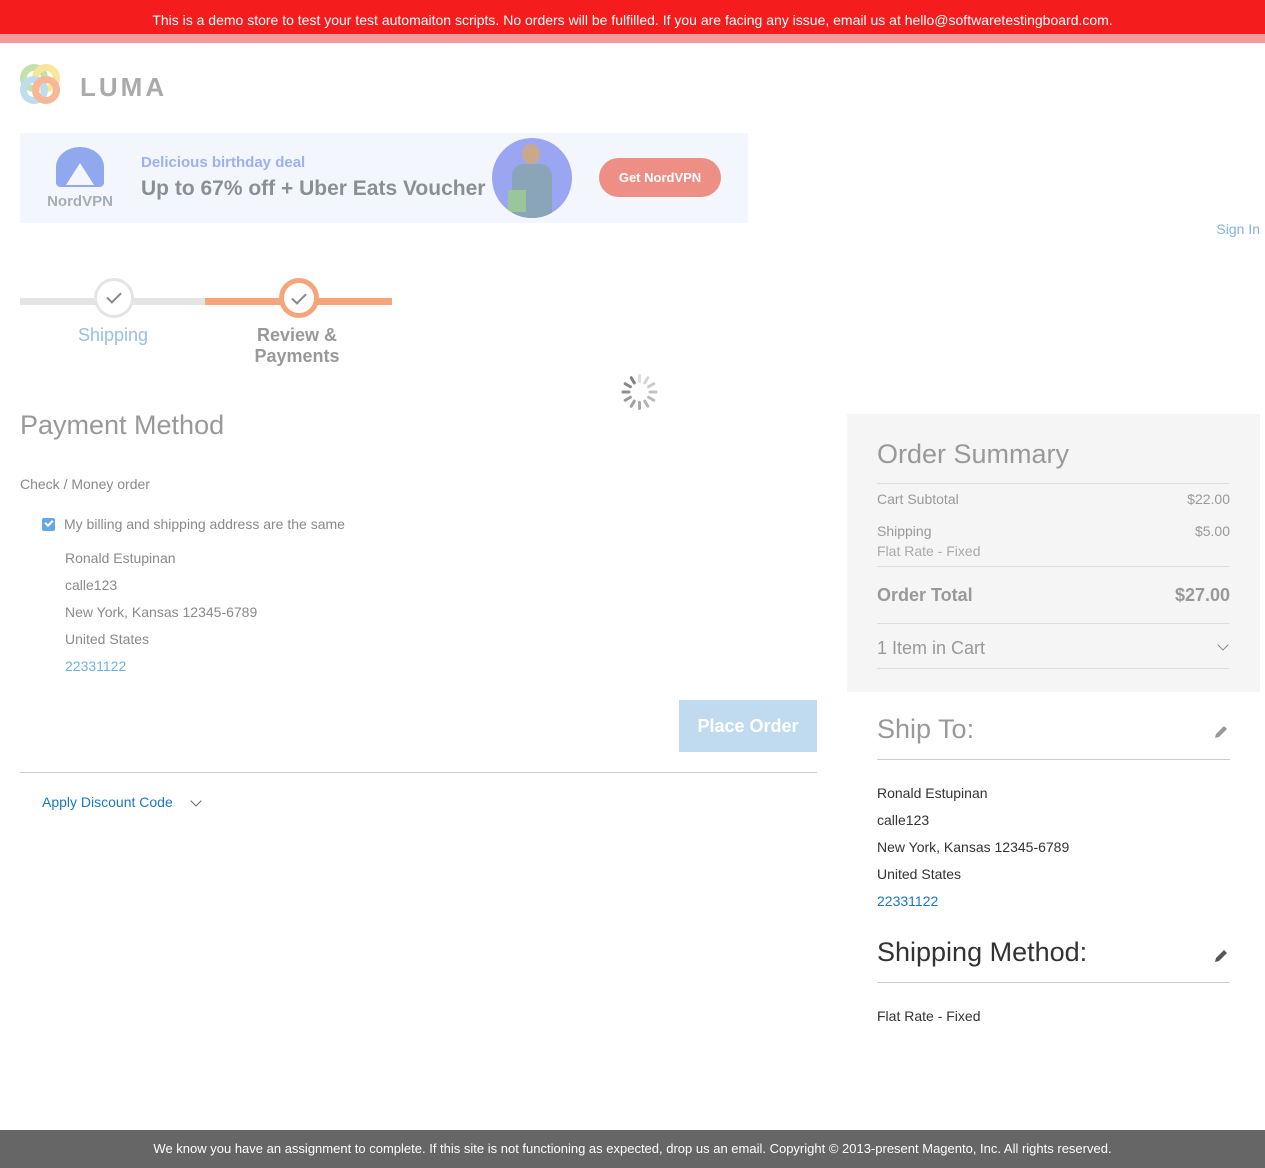 This screenshot has width=1265, height=1168. What do you see at coordinates (929, 551) in the screenshot?
I see `shipping-method-note: Flat Rate - Fixed` at bounding box center [929, 551].